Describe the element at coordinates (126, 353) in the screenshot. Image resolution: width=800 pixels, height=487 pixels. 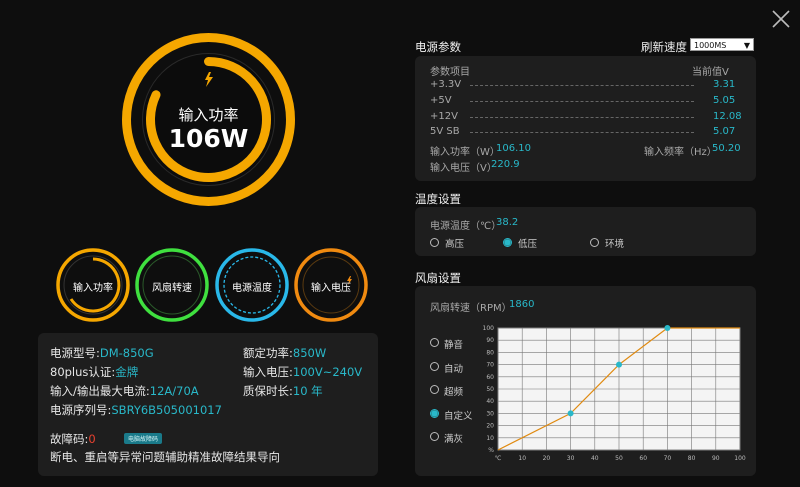
I see `model-value: DM-850G` at that location.